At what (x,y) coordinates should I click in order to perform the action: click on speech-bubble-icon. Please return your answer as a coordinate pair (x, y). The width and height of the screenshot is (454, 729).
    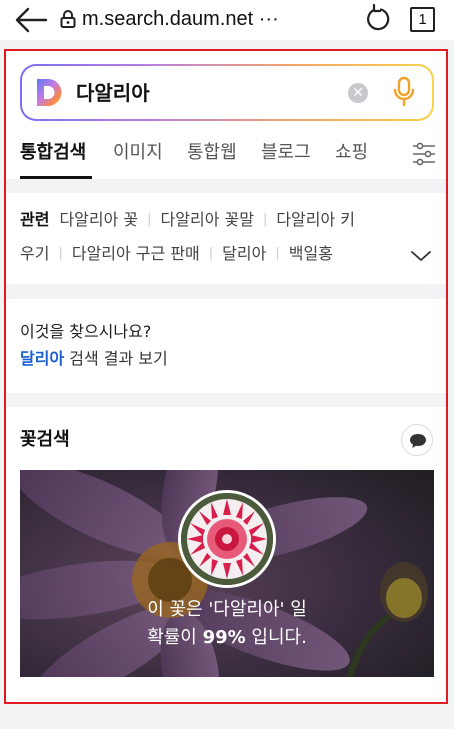
    Looking at the image, I should click on (418, 441).